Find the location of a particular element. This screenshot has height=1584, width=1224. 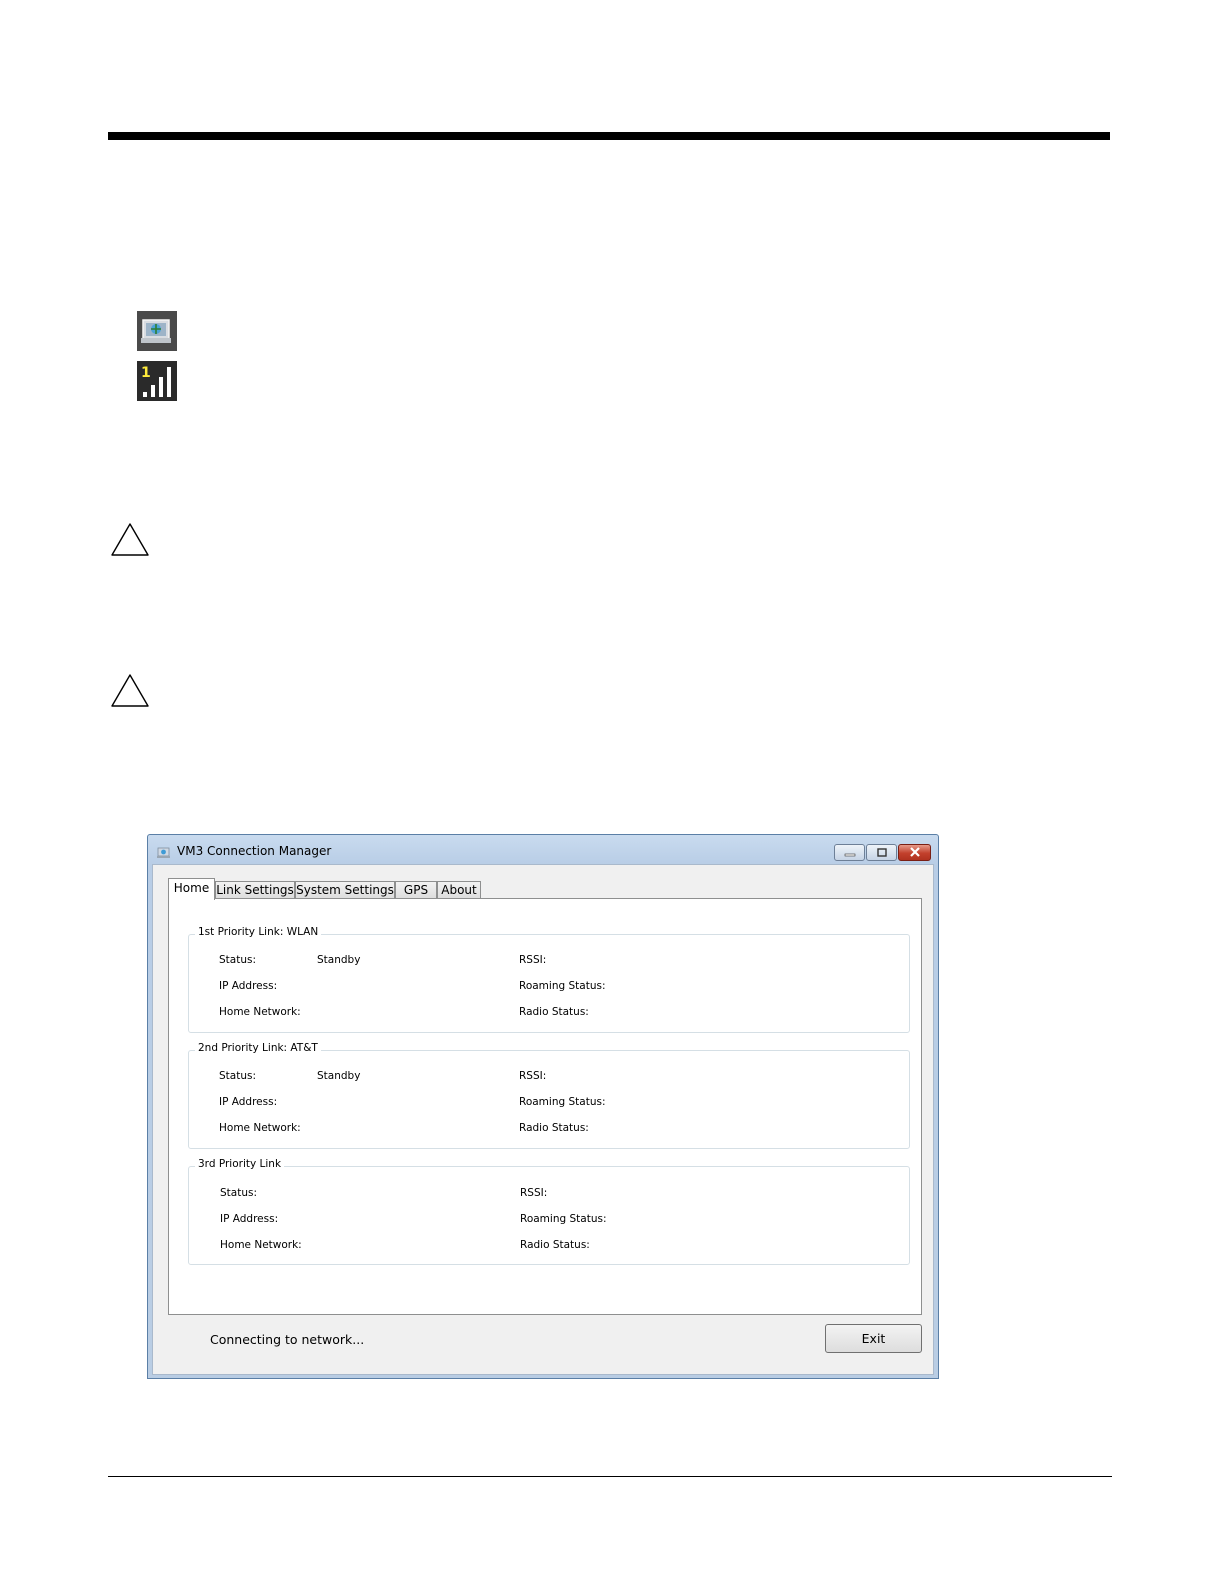

group-title: 1st Priority Link: WLAN is located at coordinates (258, 932).